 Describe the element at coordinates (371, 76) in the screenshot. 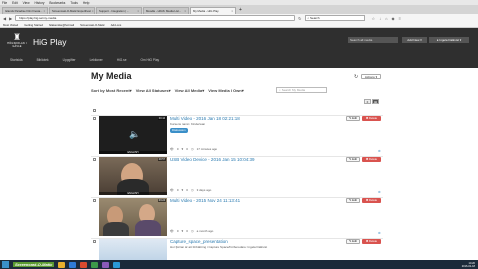

I see `actions-dropdown: Actions ▾` at that location.